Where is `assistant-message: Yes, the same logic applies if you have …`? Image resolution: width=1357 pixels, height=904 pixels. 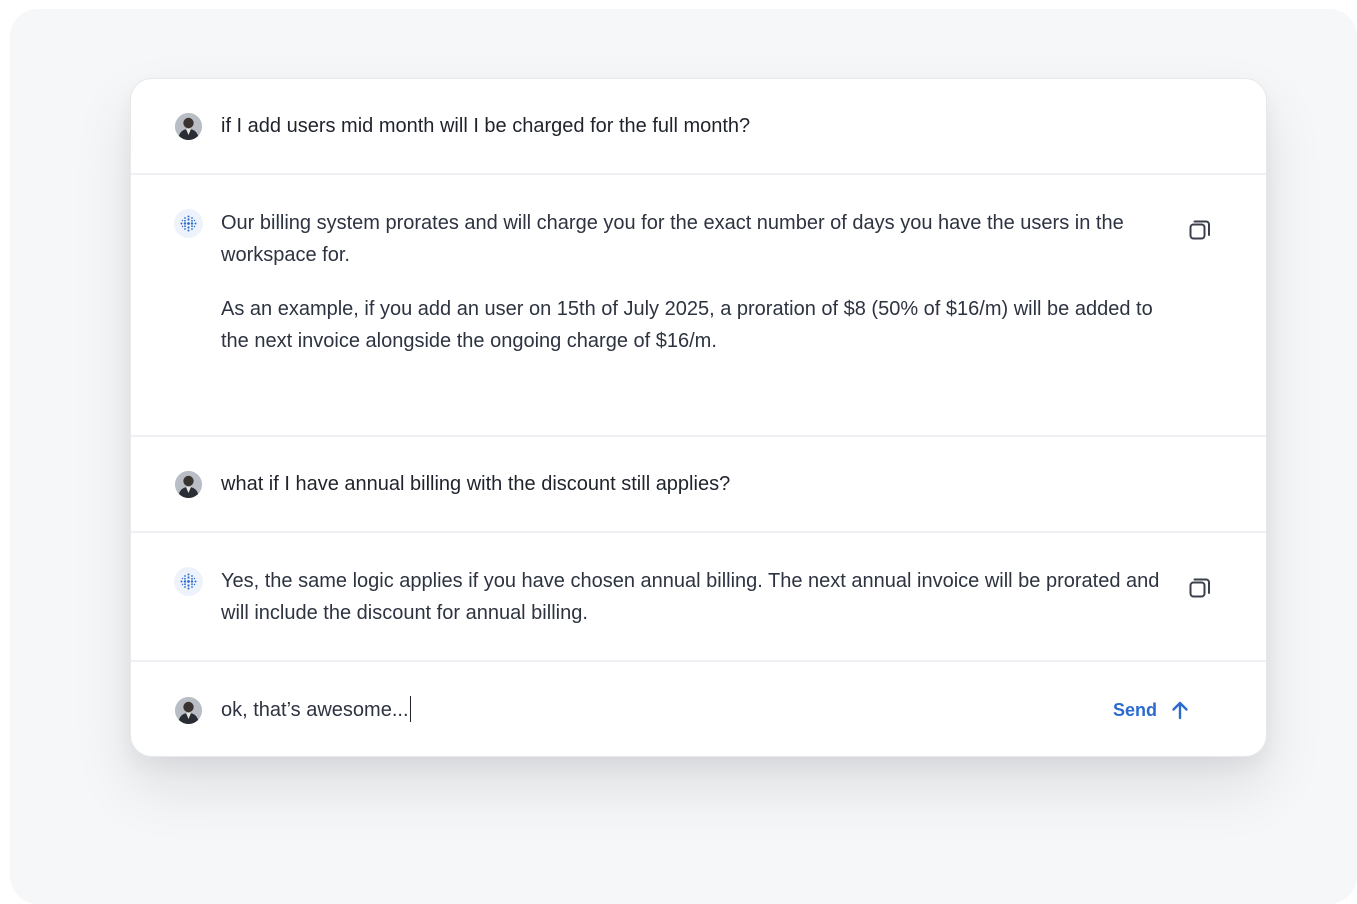 assistant-message: Yes, the same logic applies if you have … is located at coordinates (696, 597).